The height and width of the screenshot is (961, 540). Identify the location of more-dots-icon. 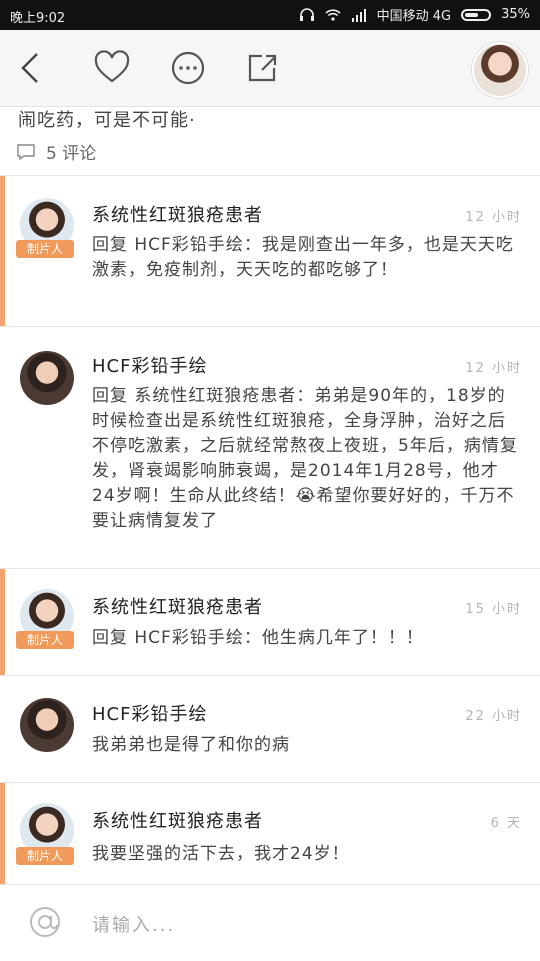
(188, 68).